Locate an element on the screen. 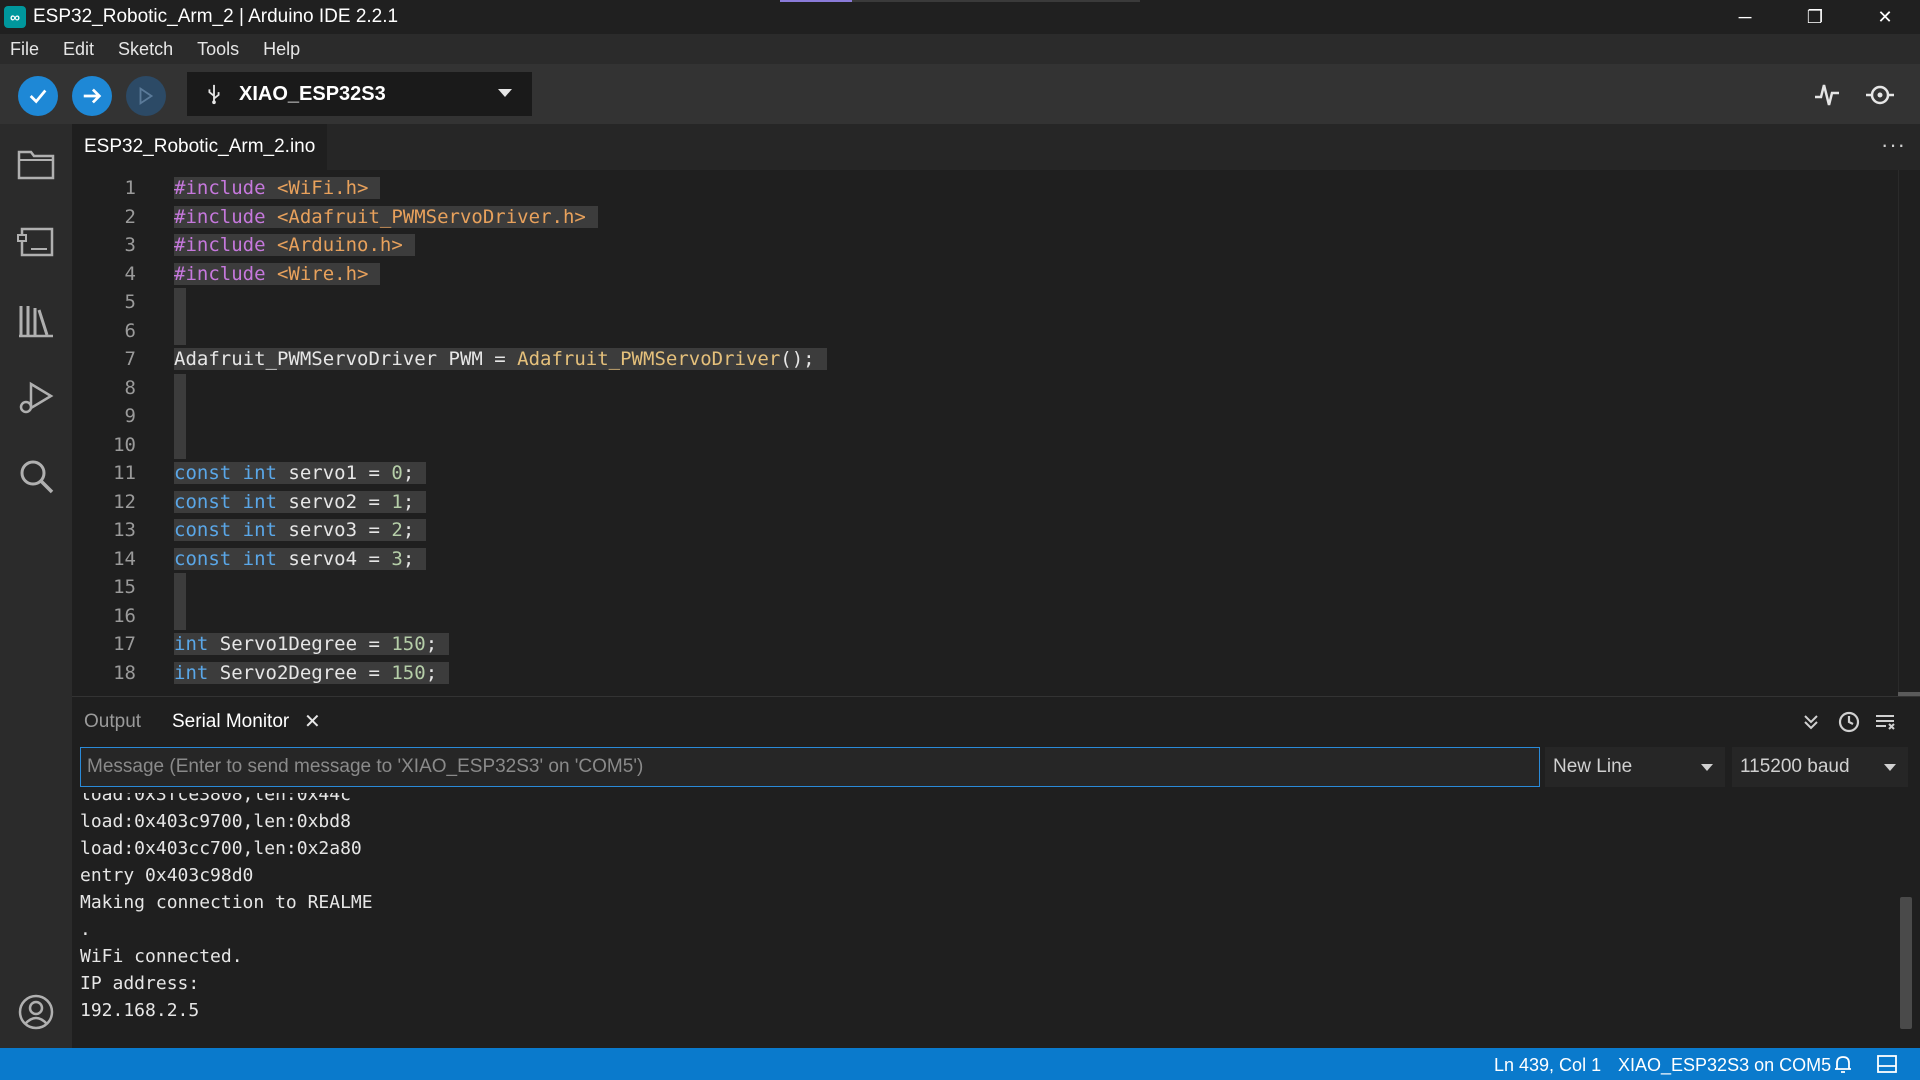  line-number: 7 is located at coordinates (130, 359).